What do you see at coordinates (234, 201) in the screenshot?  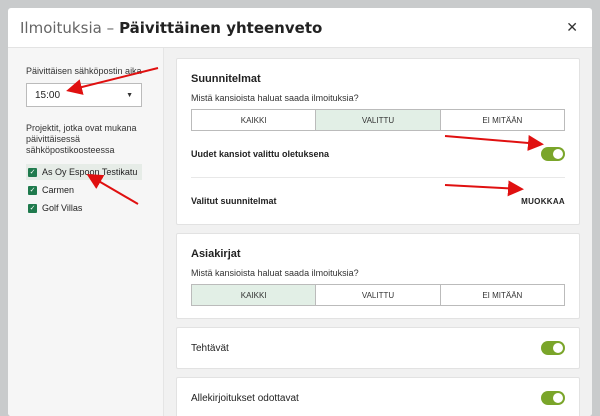 I see `selected-plans-label: Valitut suunnitelmat` at bounding box center [234, 201].